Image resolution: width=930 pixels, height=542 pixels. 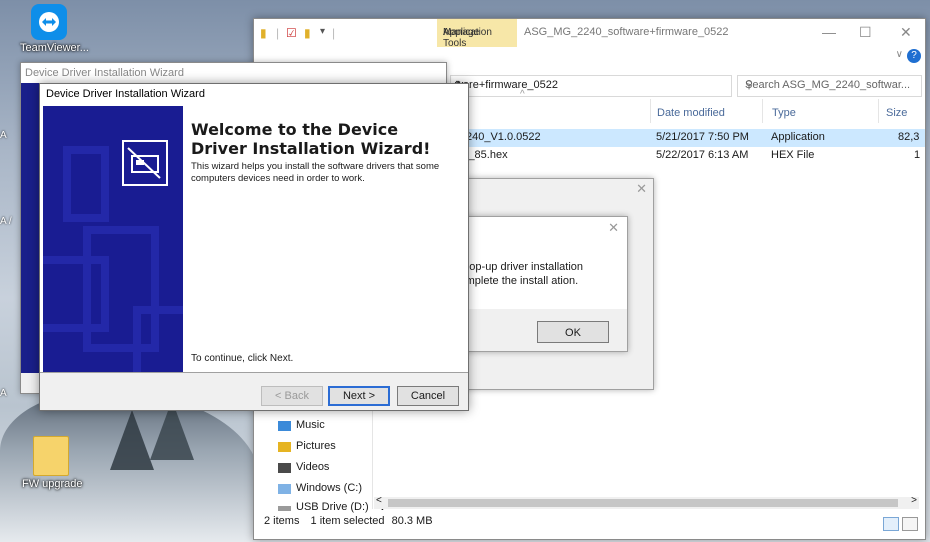 I want to click on wallpaper-tree, so click(x=132, y=440).